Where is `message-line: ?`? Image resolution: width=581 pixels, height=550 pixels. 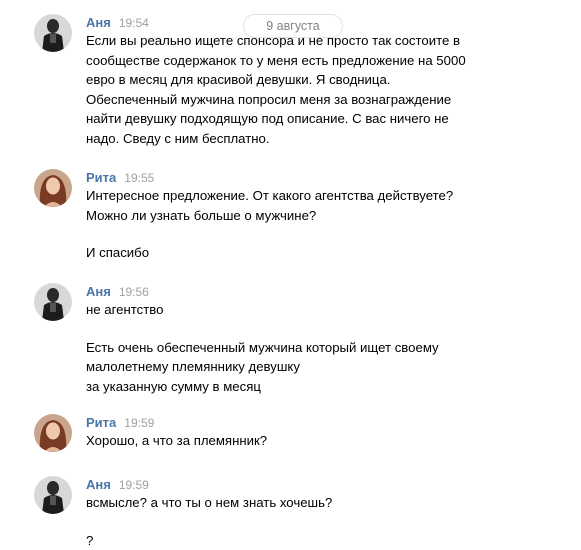 message-line: ? is located at coordinates (90, 540).